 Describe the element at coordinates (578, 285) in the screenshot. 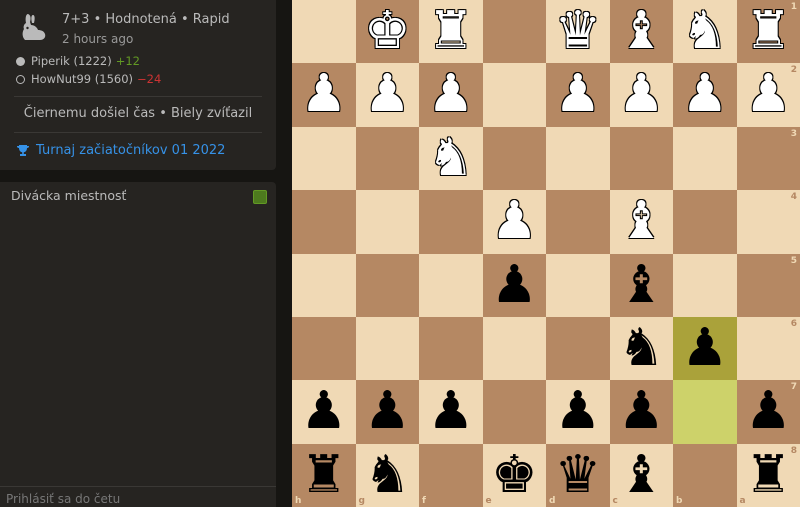

I see `square-d5` at that location.